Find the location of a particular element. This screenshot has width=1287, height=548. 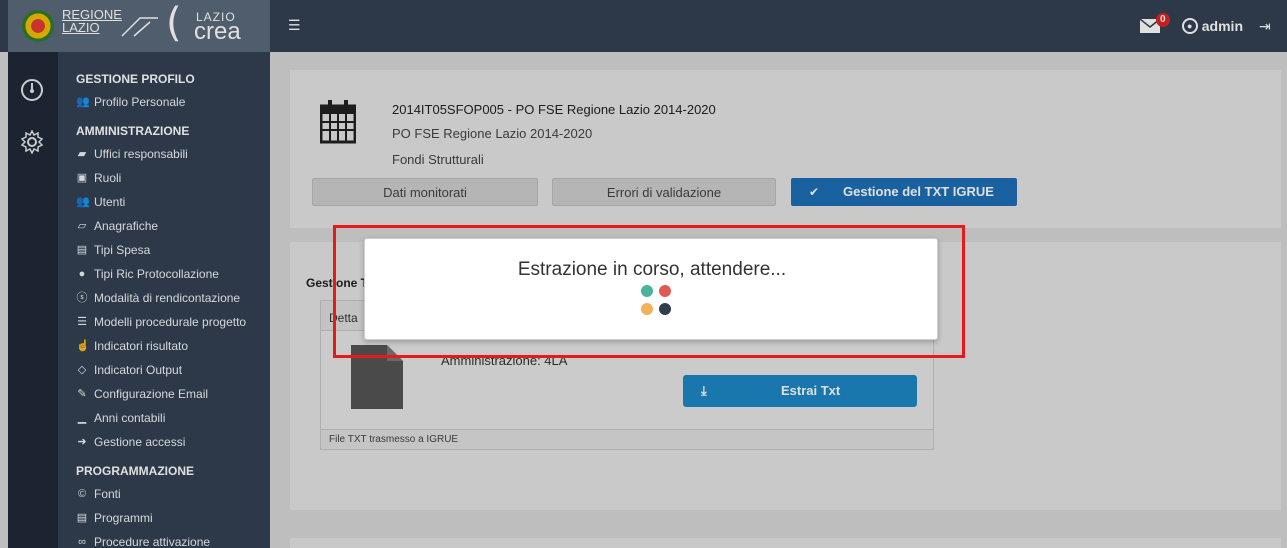

highlight-box is located at coordinates (649, 291).